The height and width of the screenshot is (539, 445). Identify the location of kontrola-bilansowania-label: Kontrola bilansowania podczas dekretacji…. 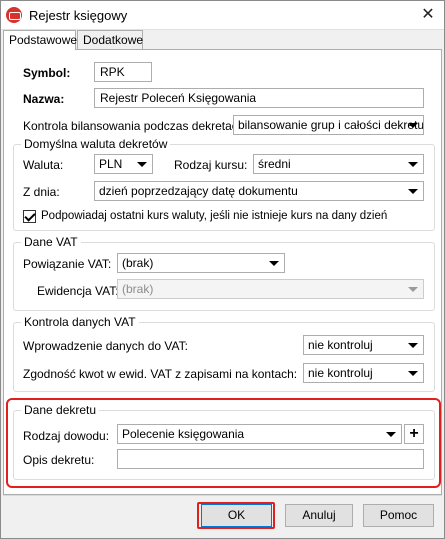
(135, 126).